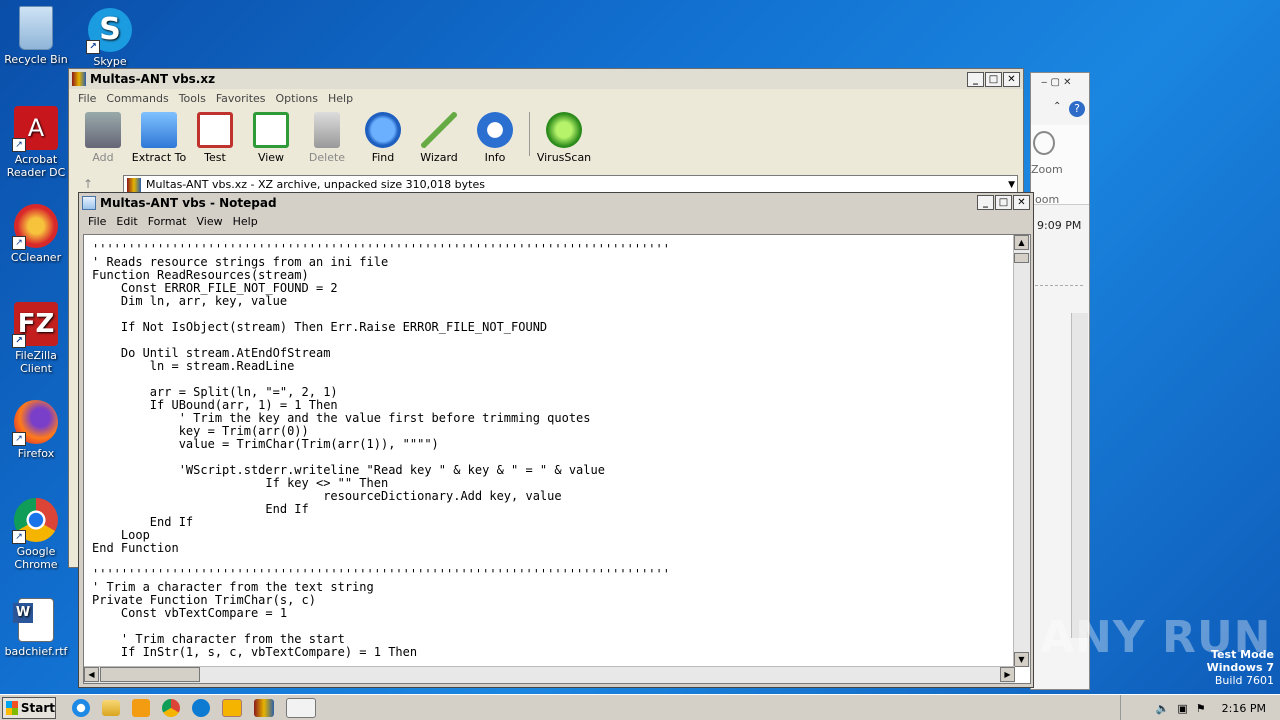 Image resolution: width=1280 pixels, height=720 pixels. I want to click on desktop-icon-ccleaner: ↗ CCleaner, so click(36, 234).